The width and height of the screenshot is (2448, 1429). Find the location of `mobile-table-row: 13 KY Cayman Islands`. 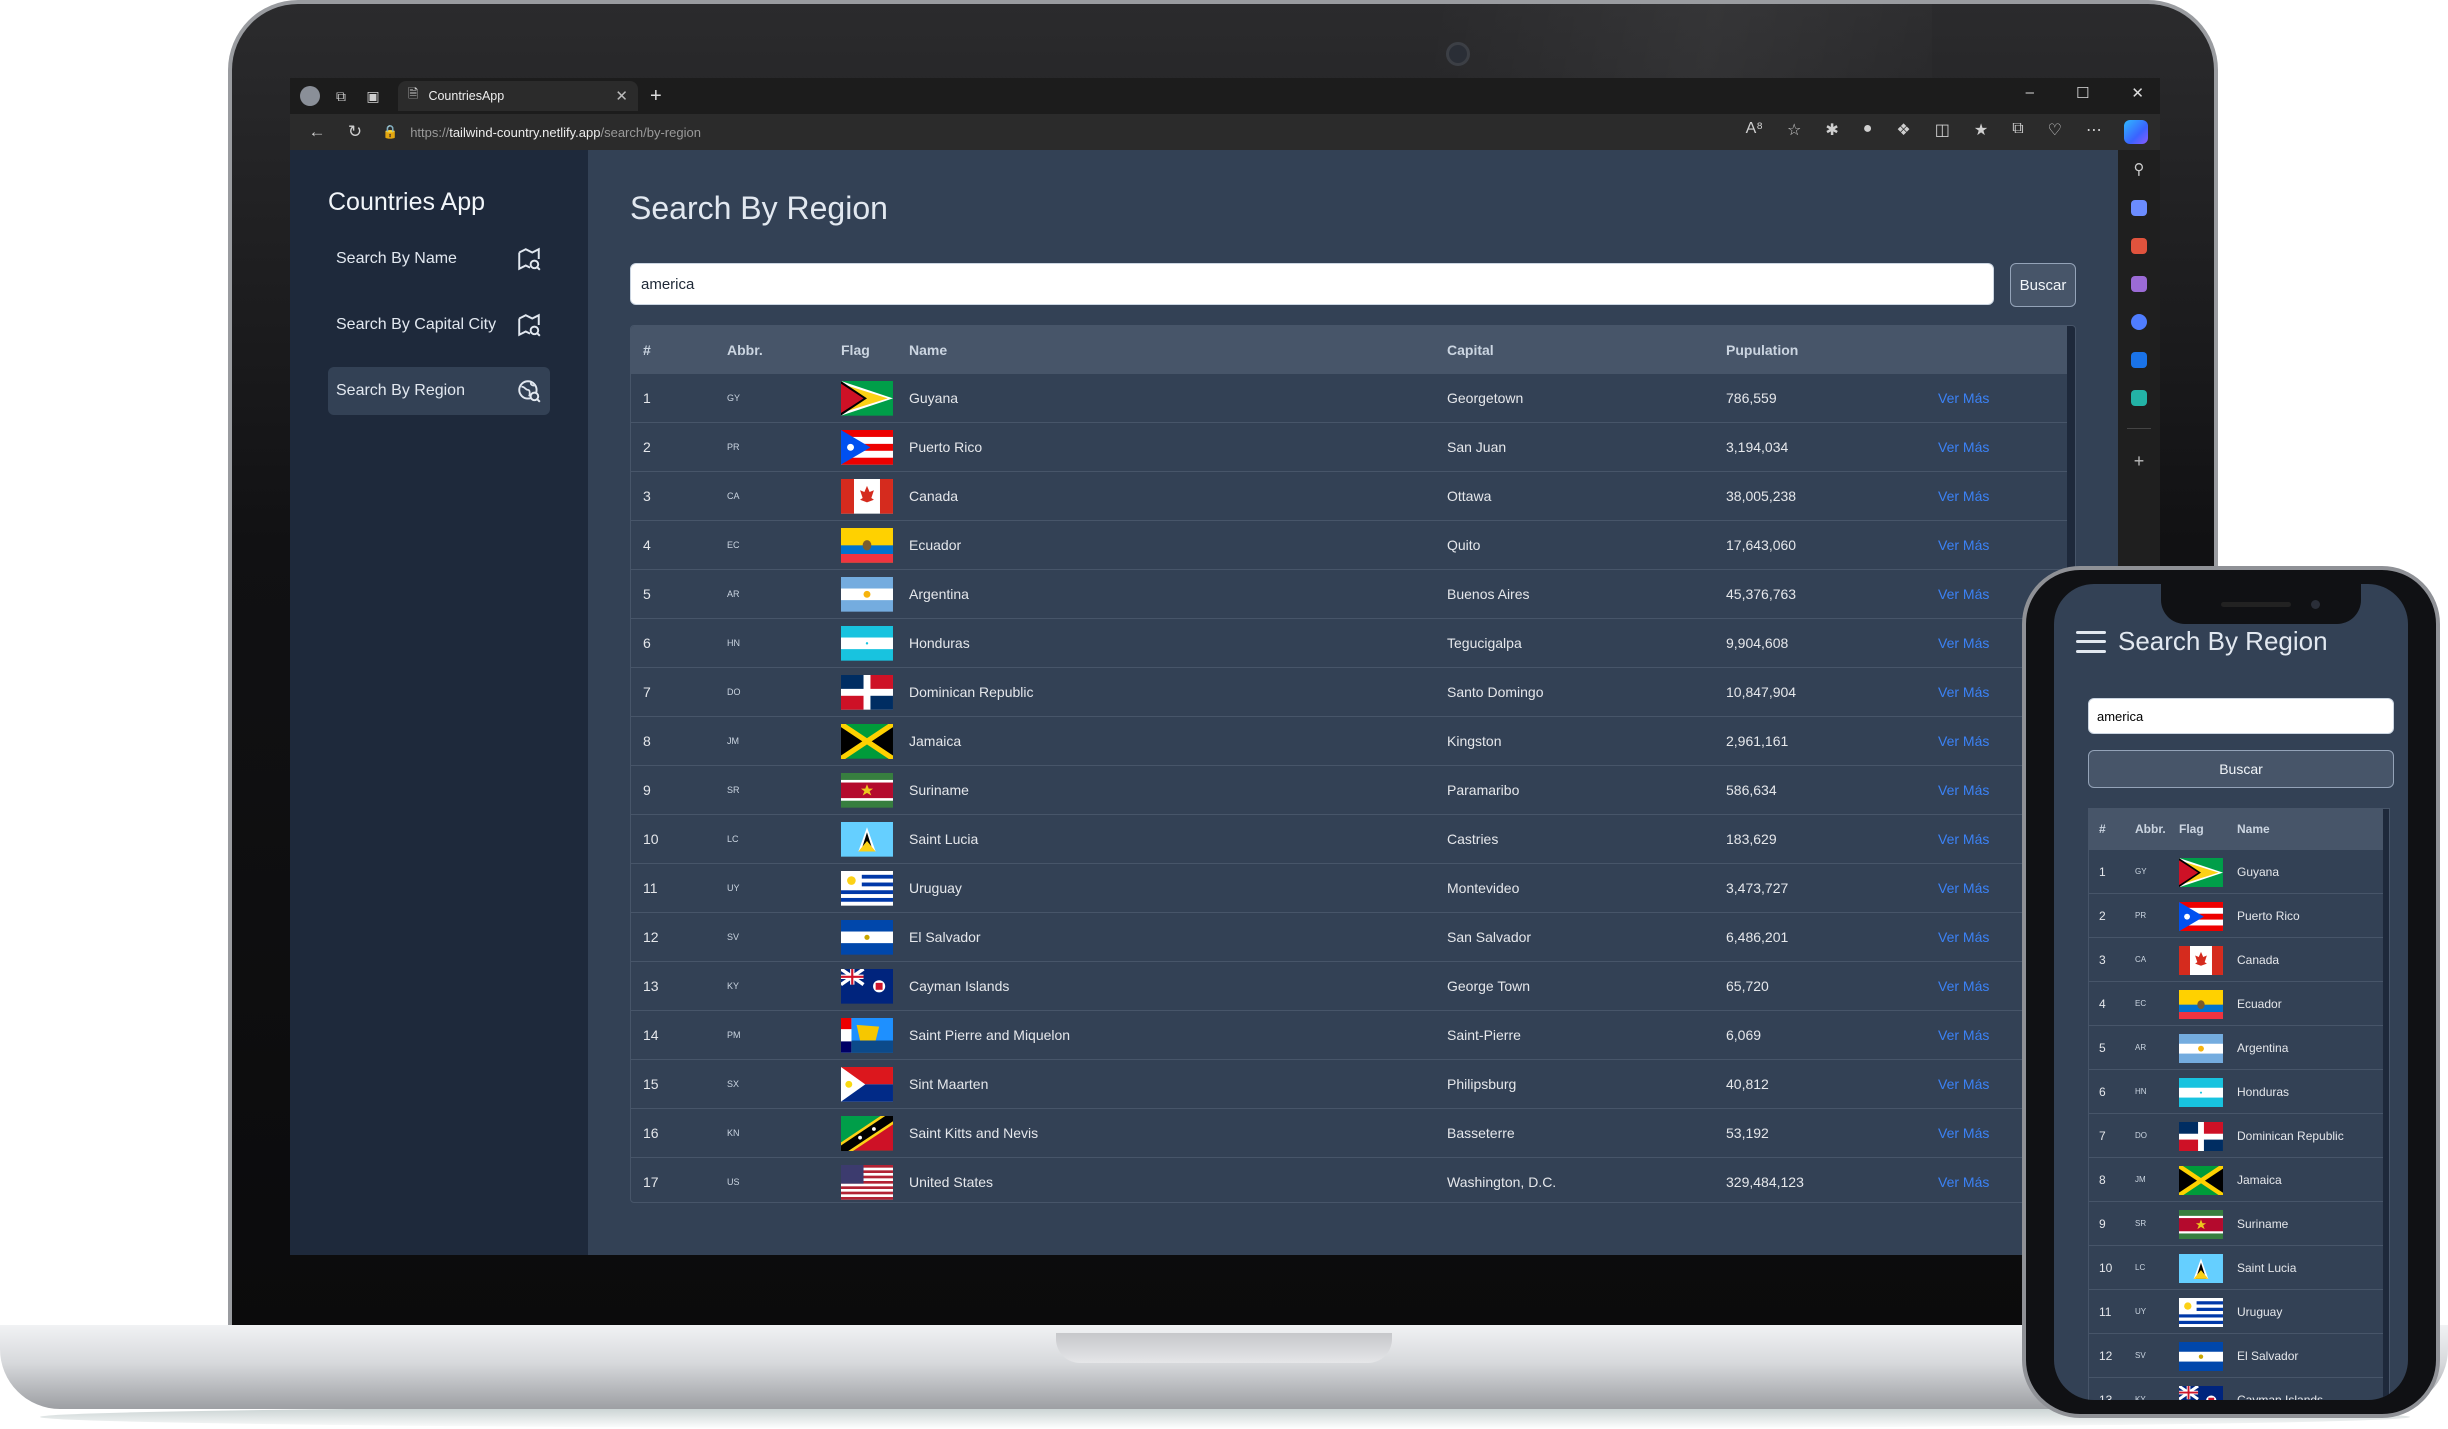

mobile-table-row: 13 KY Cayman Islands is located at coordinates (2239, 1388).